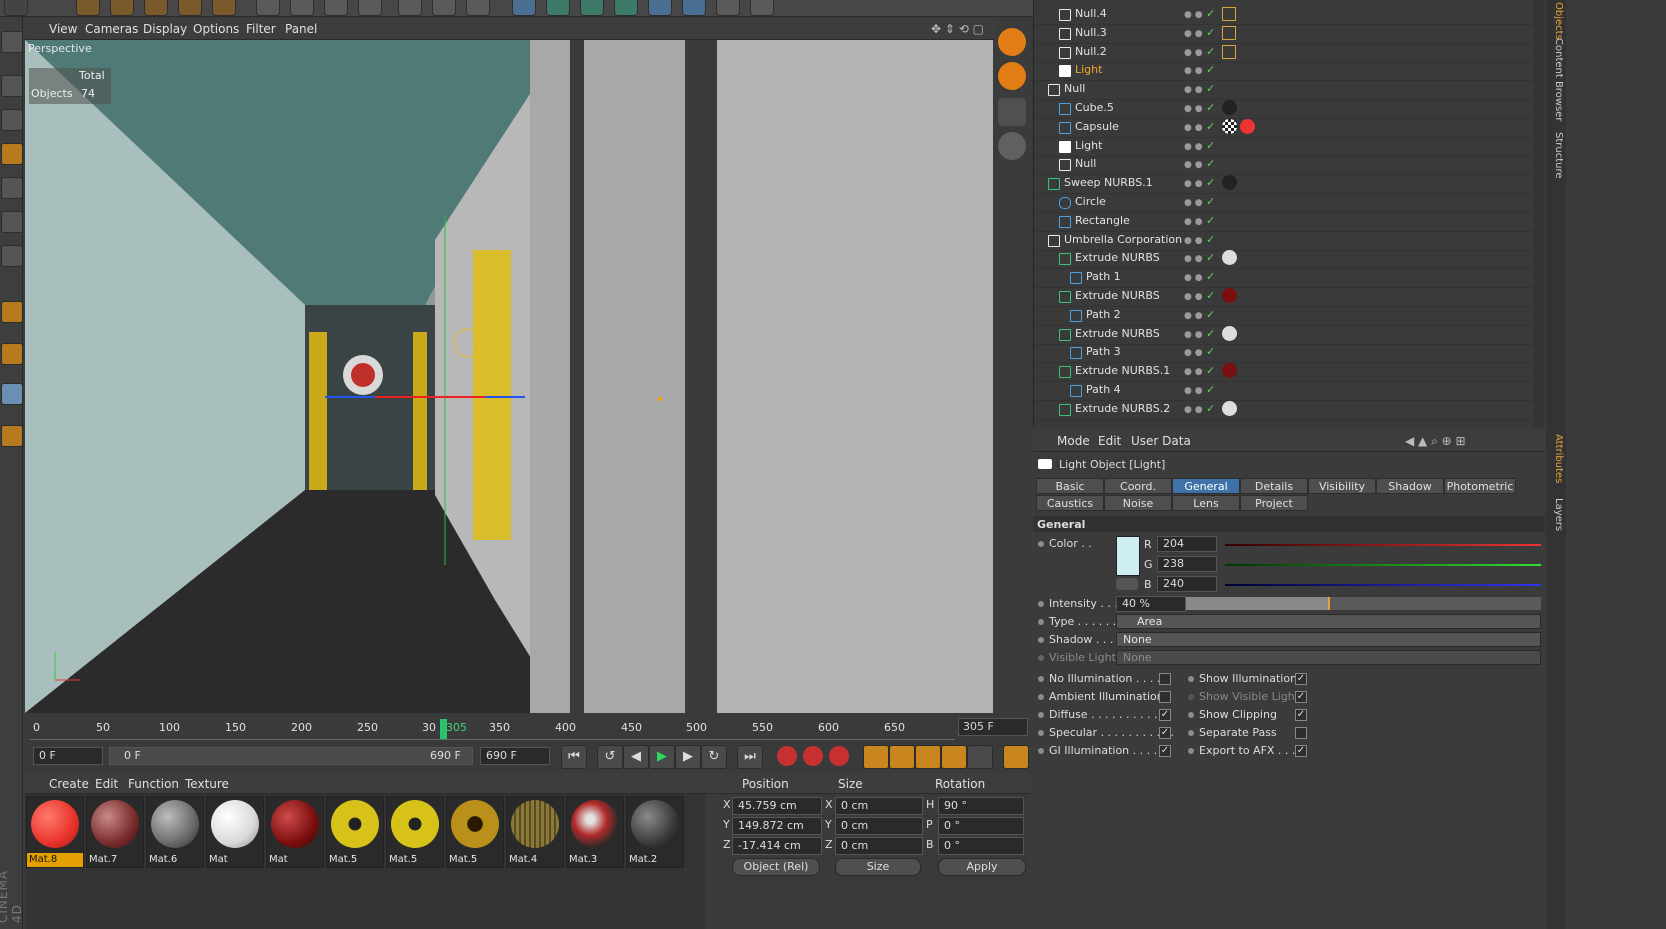 This screenshot has width=1666, height=929. I want to click on end-frame-display: 305 F, so click(993, 727).